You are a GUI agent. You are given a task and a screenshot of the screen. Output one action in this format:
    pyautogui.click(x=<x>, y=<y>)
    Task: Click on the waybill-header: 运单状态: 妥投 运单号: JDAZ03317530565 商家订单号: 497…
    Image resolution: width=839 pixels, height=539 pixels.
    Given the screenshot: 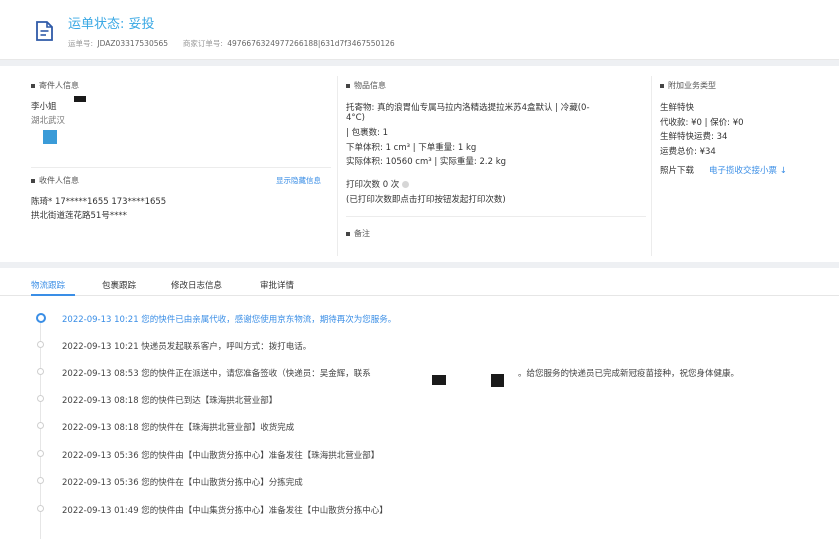 What is the action you would take?
    pyautogui.click(x=419, y=30)
    